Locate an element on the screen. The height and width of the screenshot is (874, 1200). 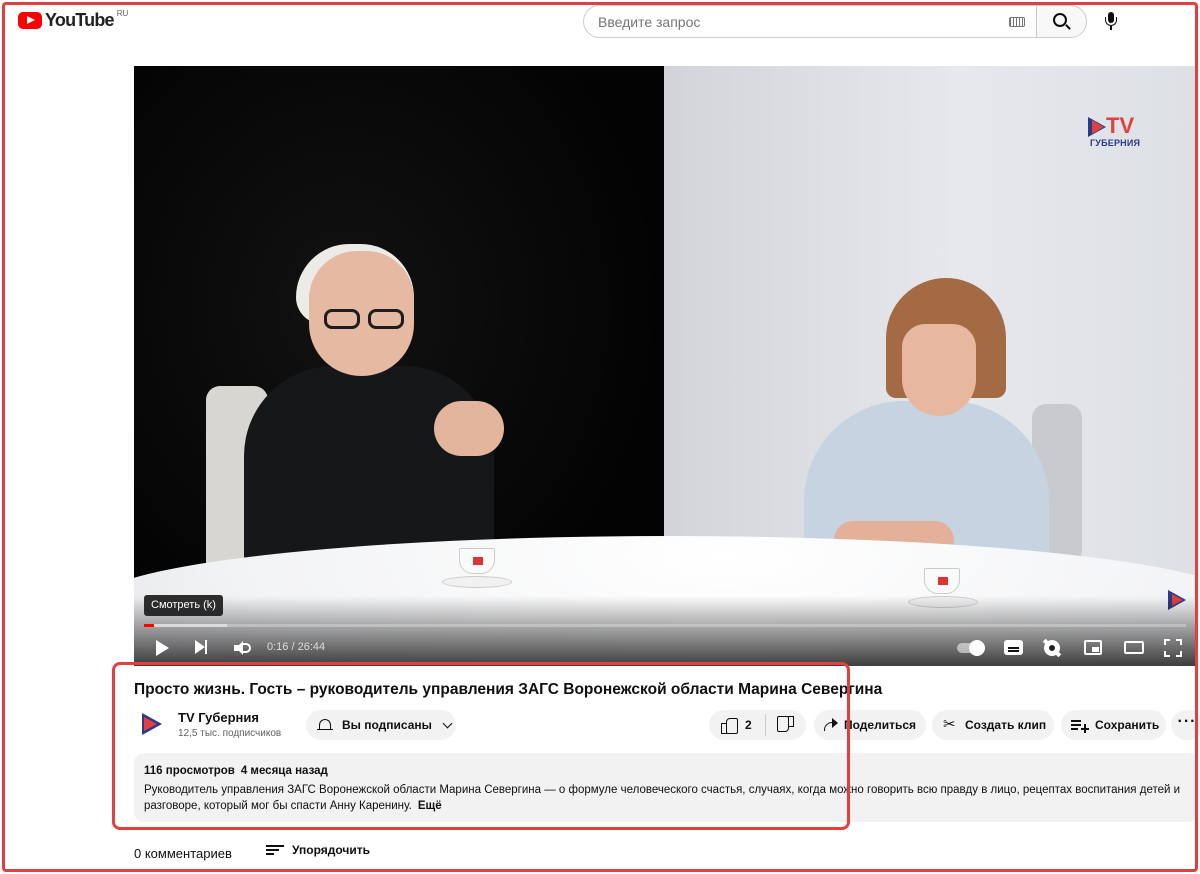
time-display: 0:16 / 26:44 is located at coordinates (296, 647).